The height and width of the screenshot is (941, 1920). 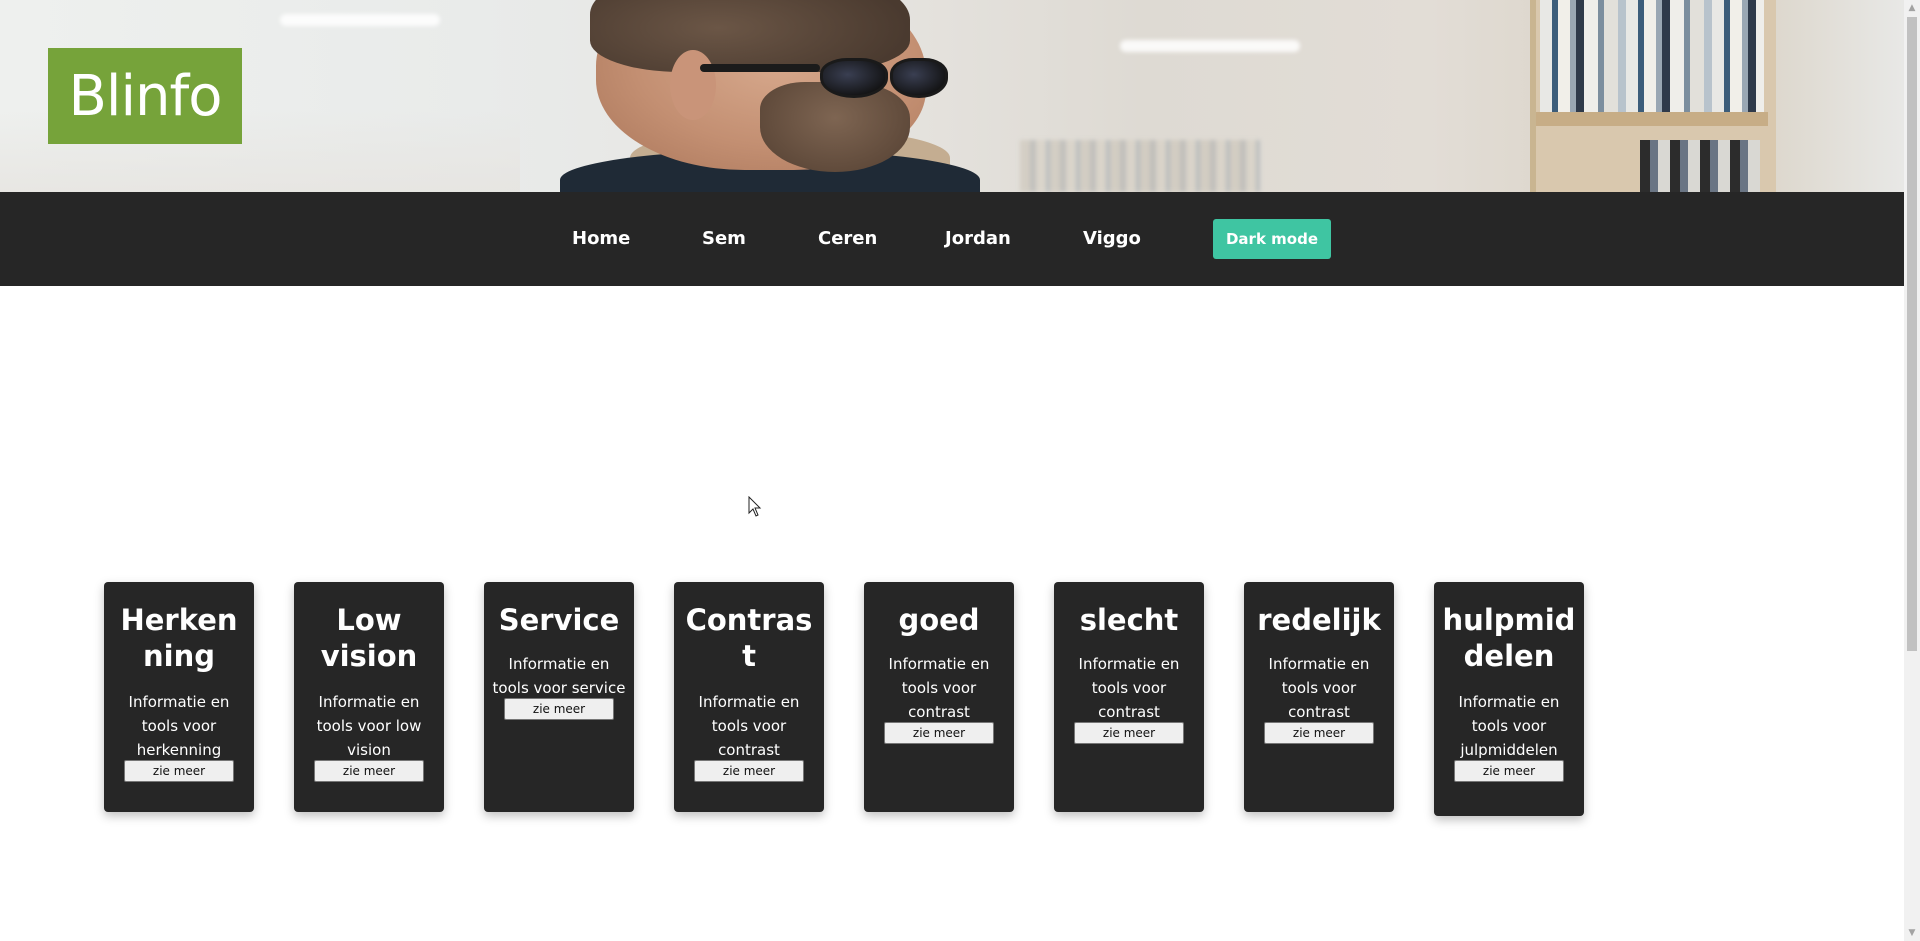 What do you see at coordinates (1700, 166) in the screenshot?
I see `bookcase-books-lower` at bounding box center [1700, 166].